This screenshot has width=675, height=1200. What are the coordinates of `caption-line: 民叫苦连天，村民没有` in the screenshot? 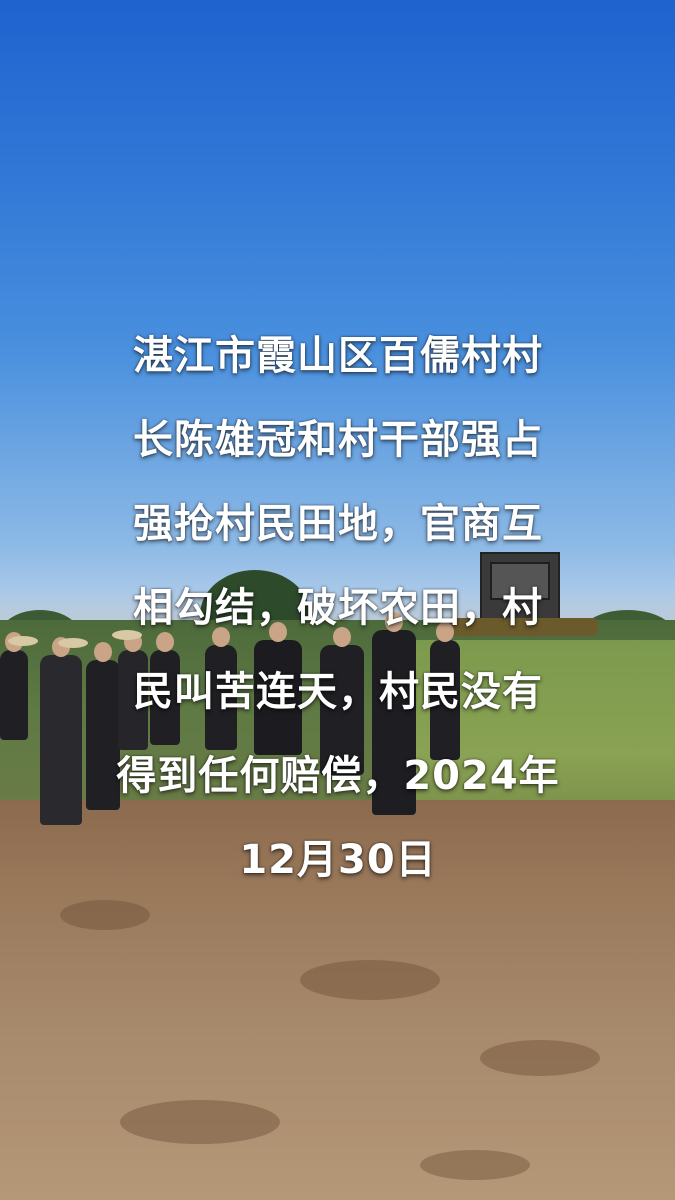 It's located at (338, 692).